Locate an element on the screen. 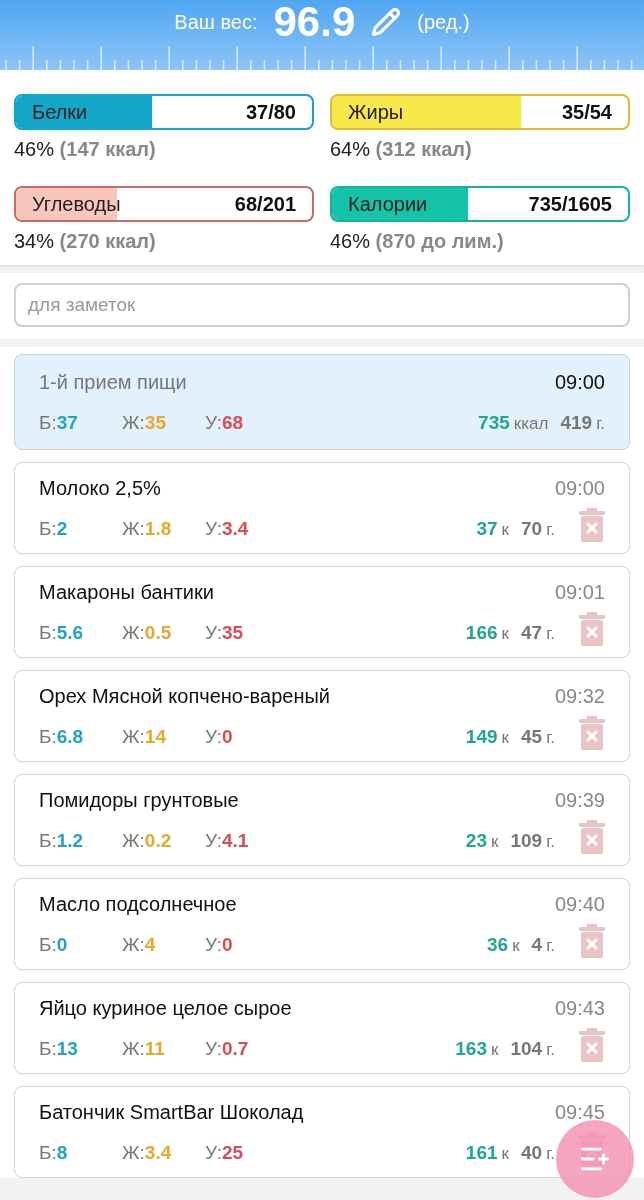 This screenshot has height=1200, width=644. nutrient-value: Б:0 is located at coordinates (54, 944).